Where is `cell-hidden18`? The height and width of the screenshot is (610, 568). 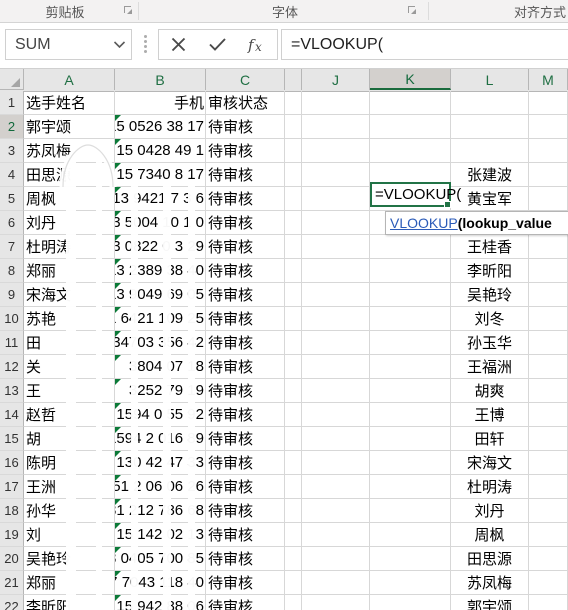
cell-hidden18 is located at coordinates (293, 511).